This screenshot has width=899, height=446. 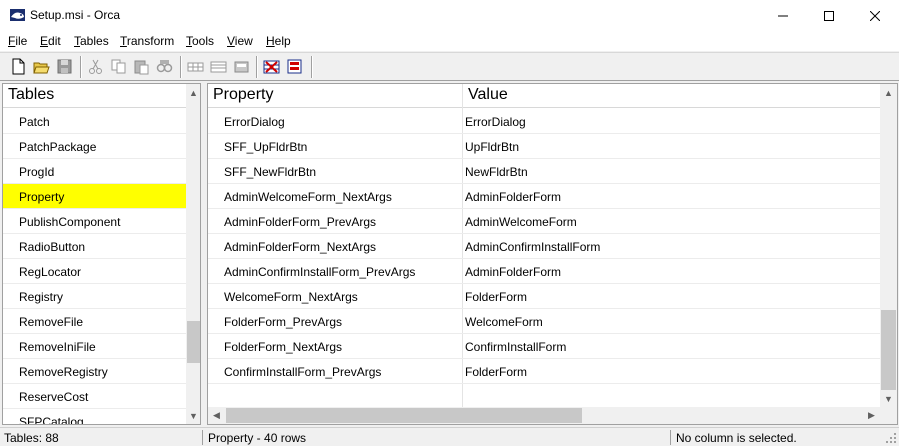 I want to click on value-cell: ConfirmInstallForm, so click(x=515, y=347).